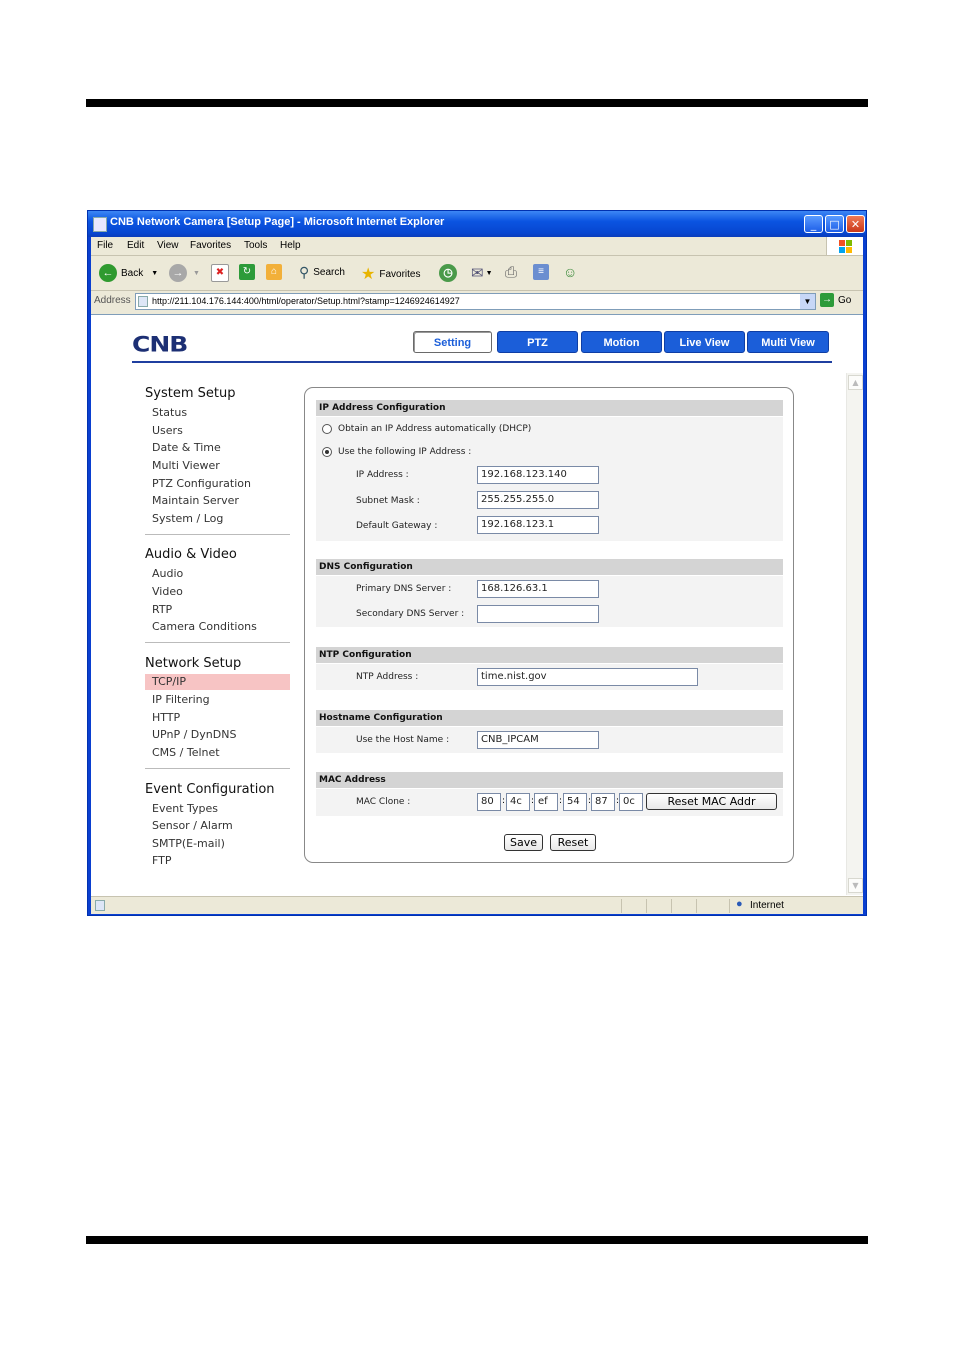 The height and width of the screenshot is (1350, 954). Describe the element at coordinates (452, 342) in the screenshot. I see `tab-setting: Setting` at that location.